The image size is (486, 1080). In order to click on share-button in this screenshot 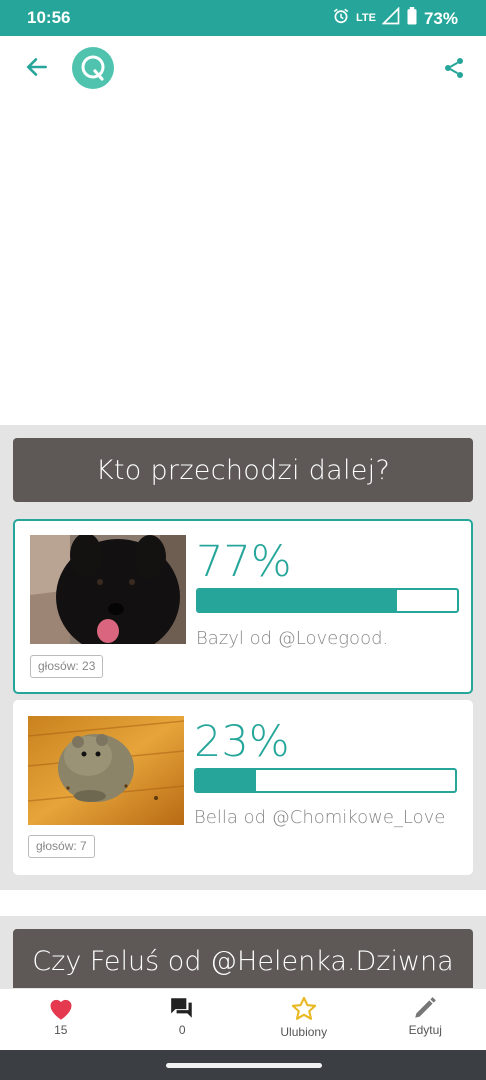, I will do `click(454, 68)`.